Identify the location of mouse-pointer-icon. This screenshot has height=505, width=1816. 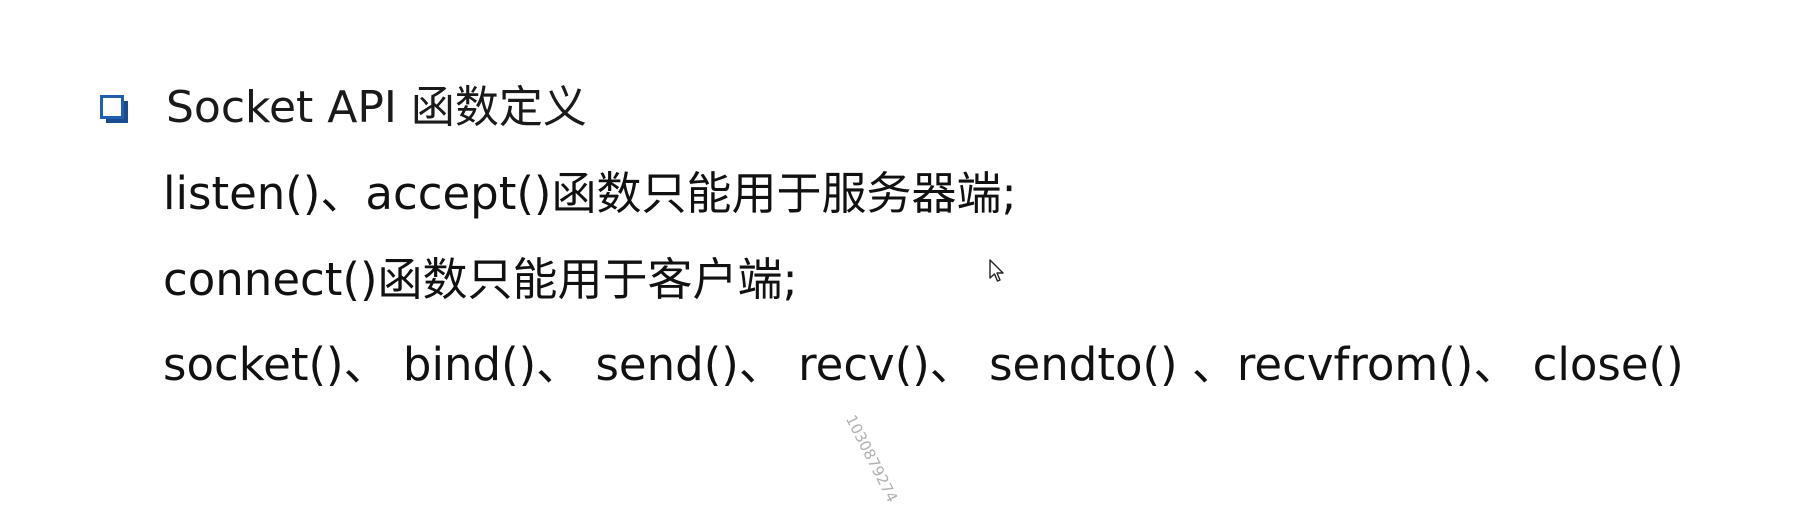
(996, 270).